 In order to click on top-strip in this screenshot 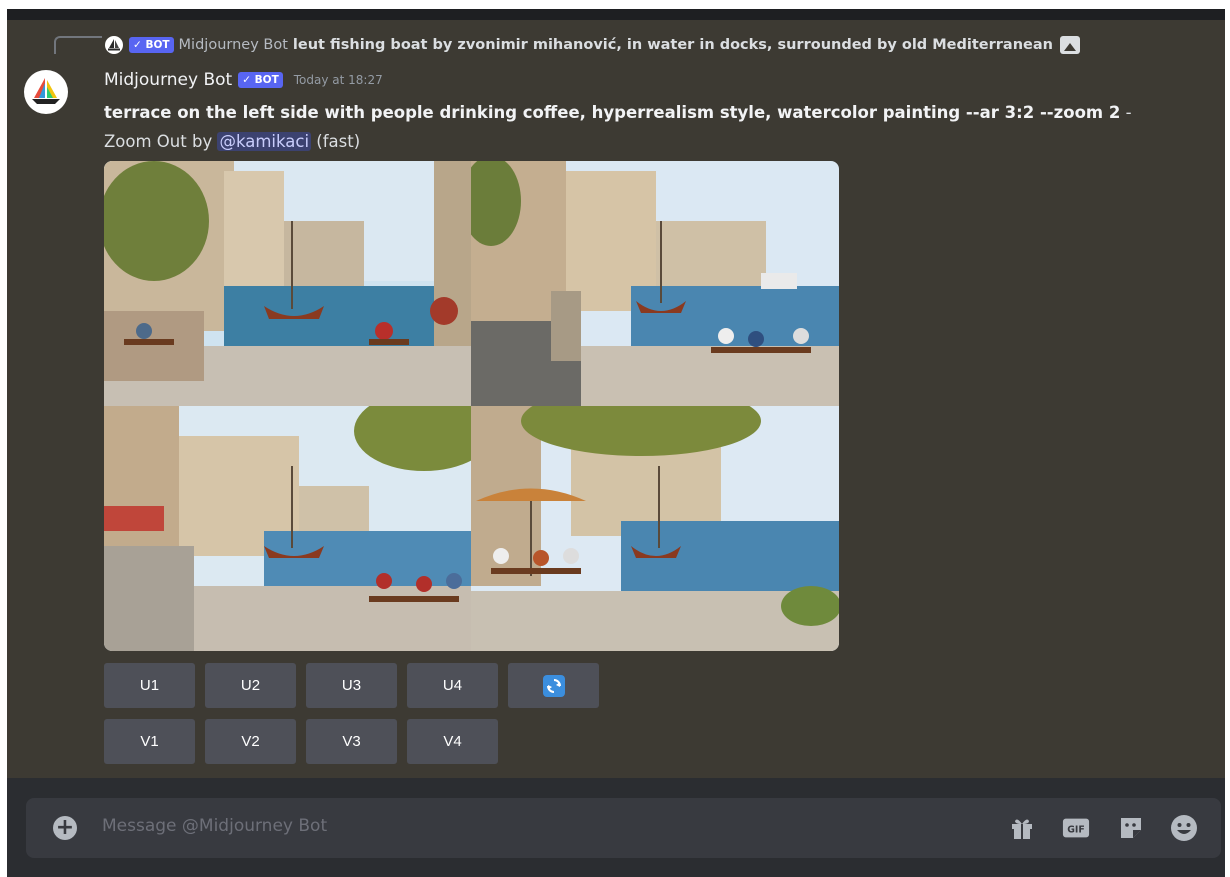, I will do `click(616, 14)`.